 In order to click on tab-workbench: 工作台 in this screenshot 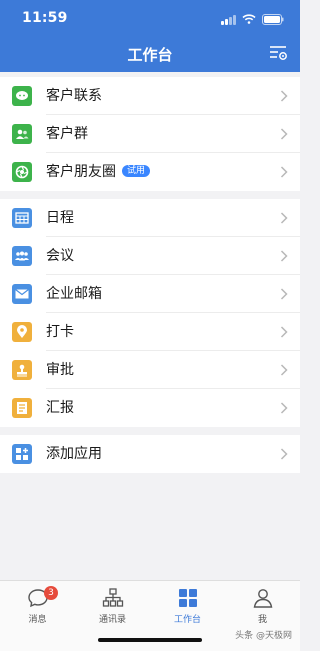, I will do `click(187, 606)`.